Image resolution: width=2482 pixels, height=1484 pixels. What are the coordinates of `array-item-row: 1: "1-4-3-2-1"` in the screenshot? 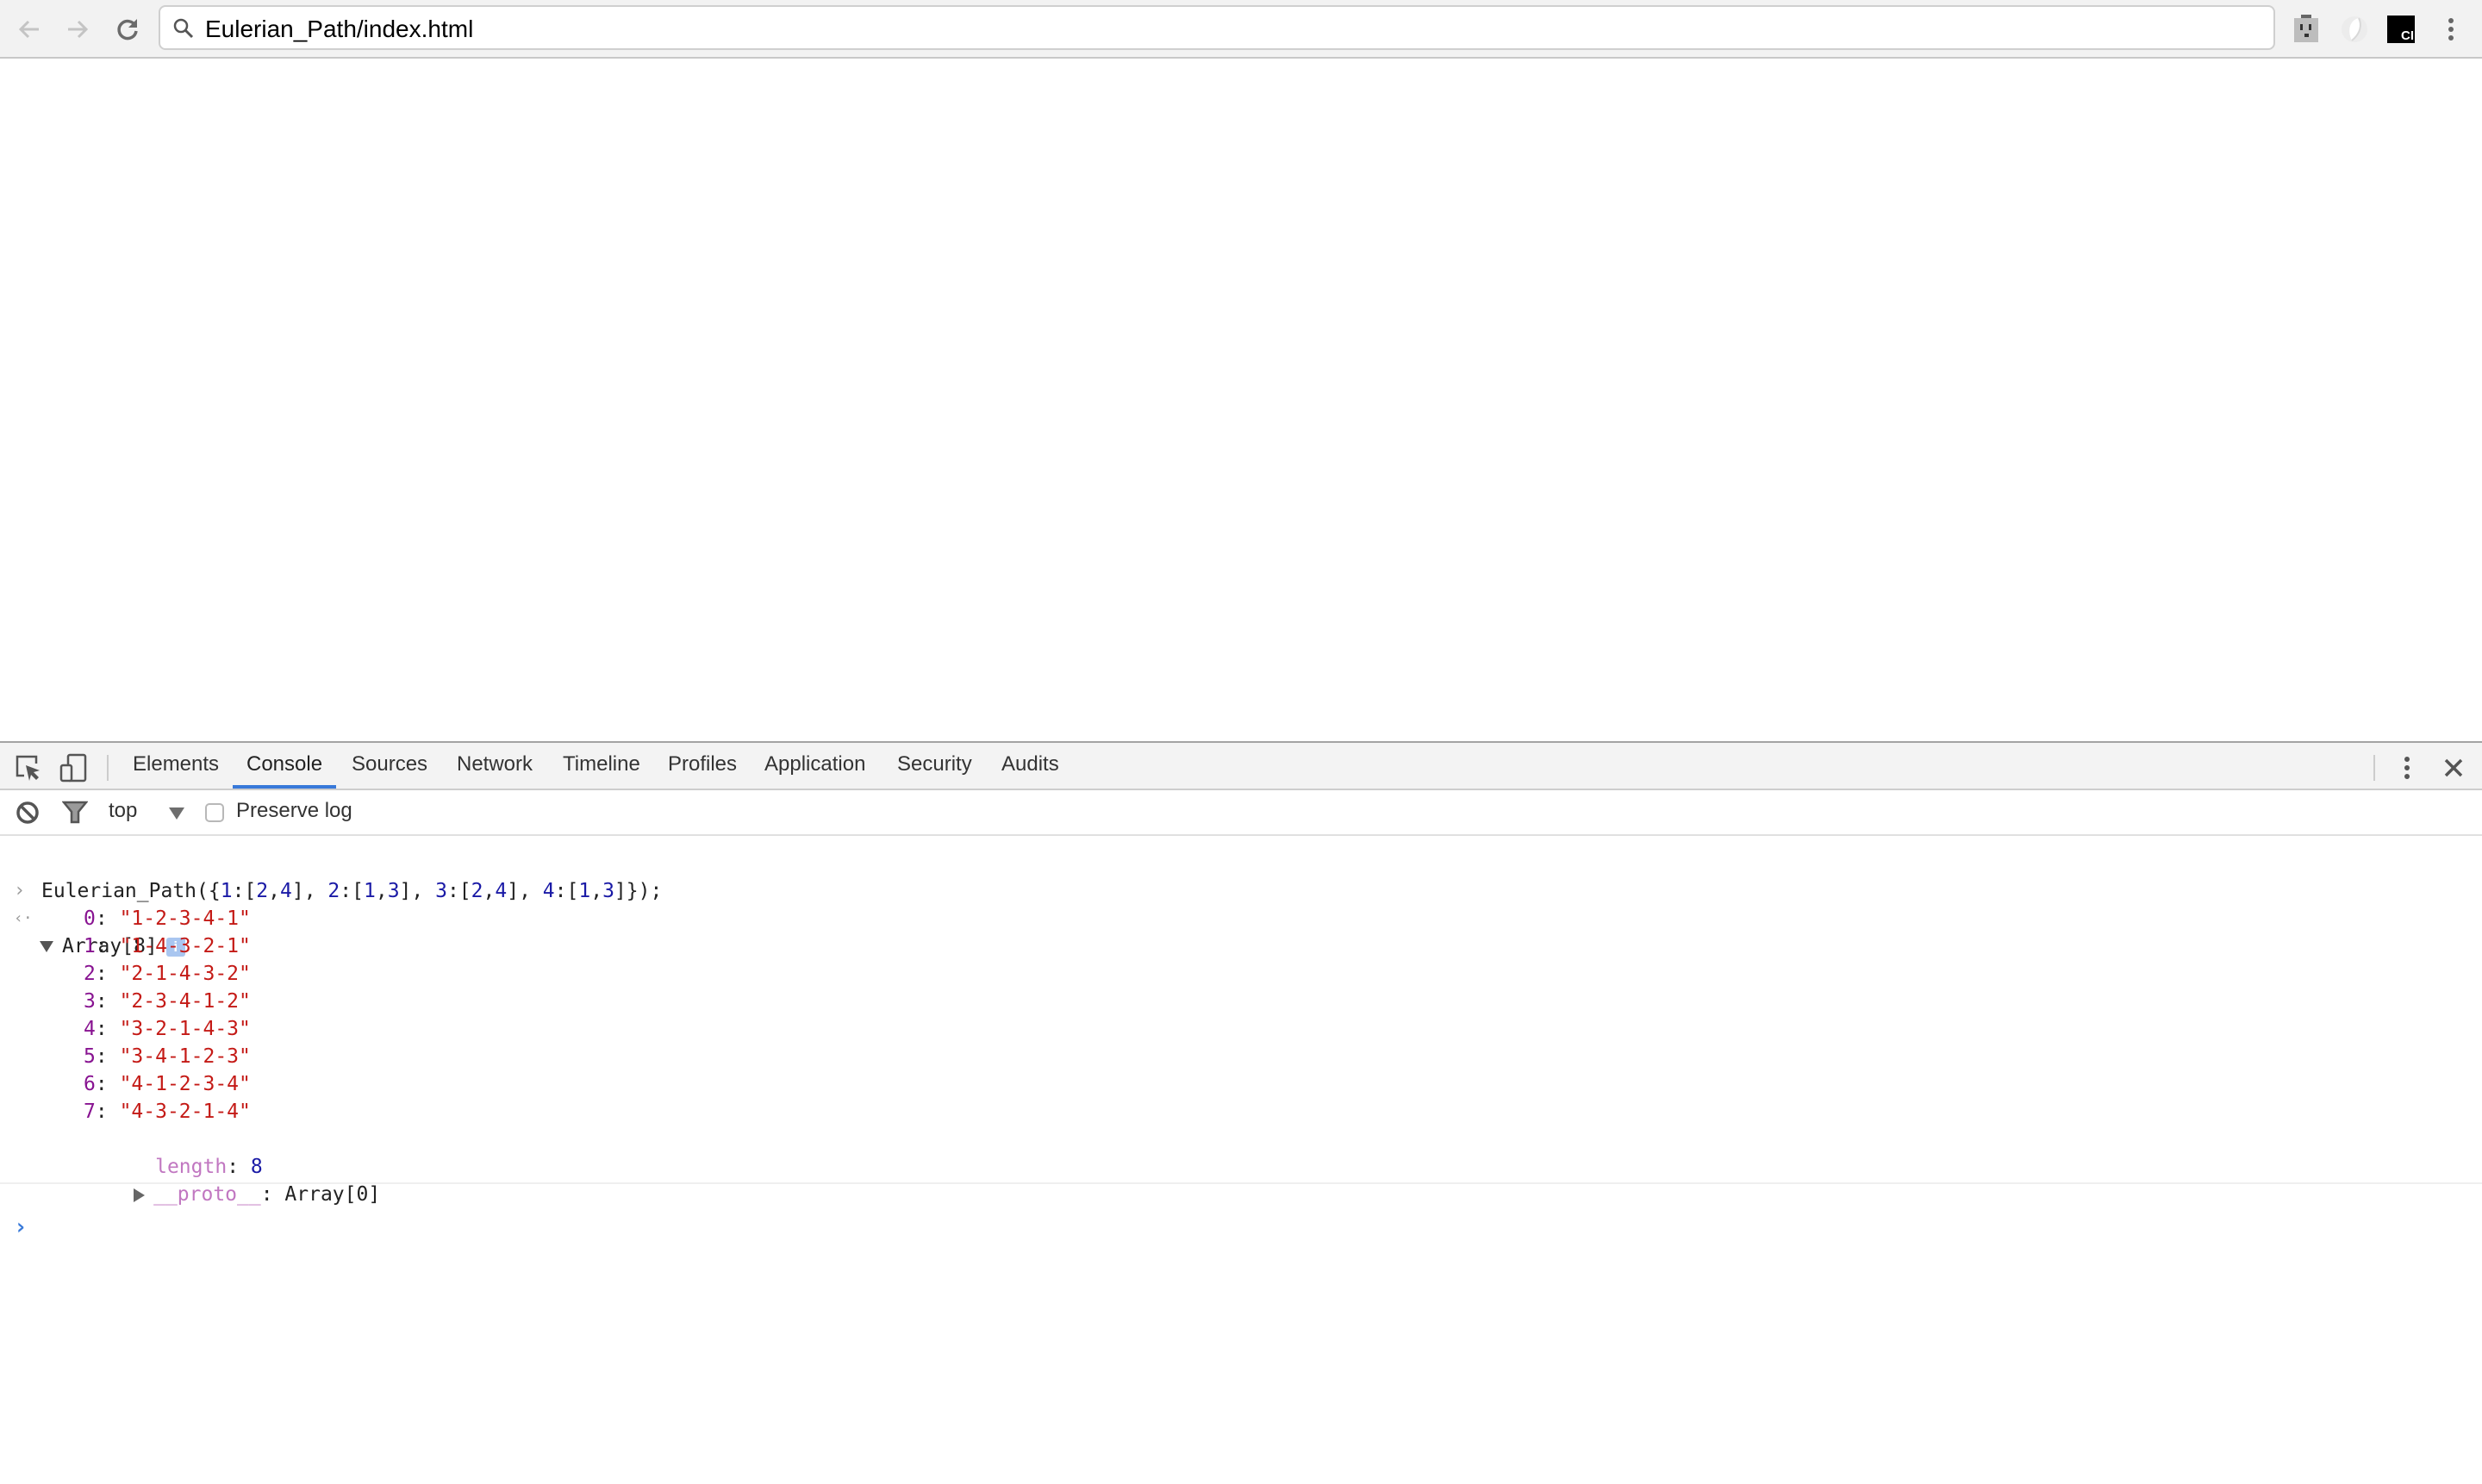 It's located at (167, 946).